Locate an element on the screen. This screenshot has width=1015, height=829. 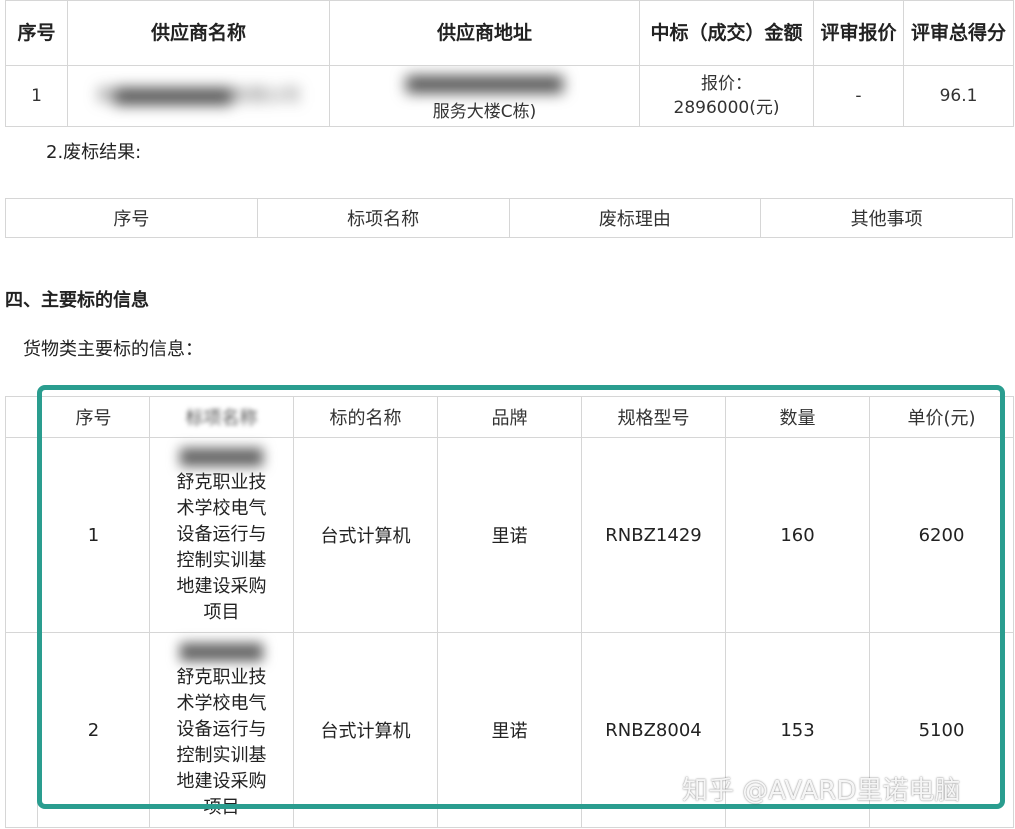
watermark-text: 知乎 @AVARD里诺电脑 is located at coordinates (821, 791).